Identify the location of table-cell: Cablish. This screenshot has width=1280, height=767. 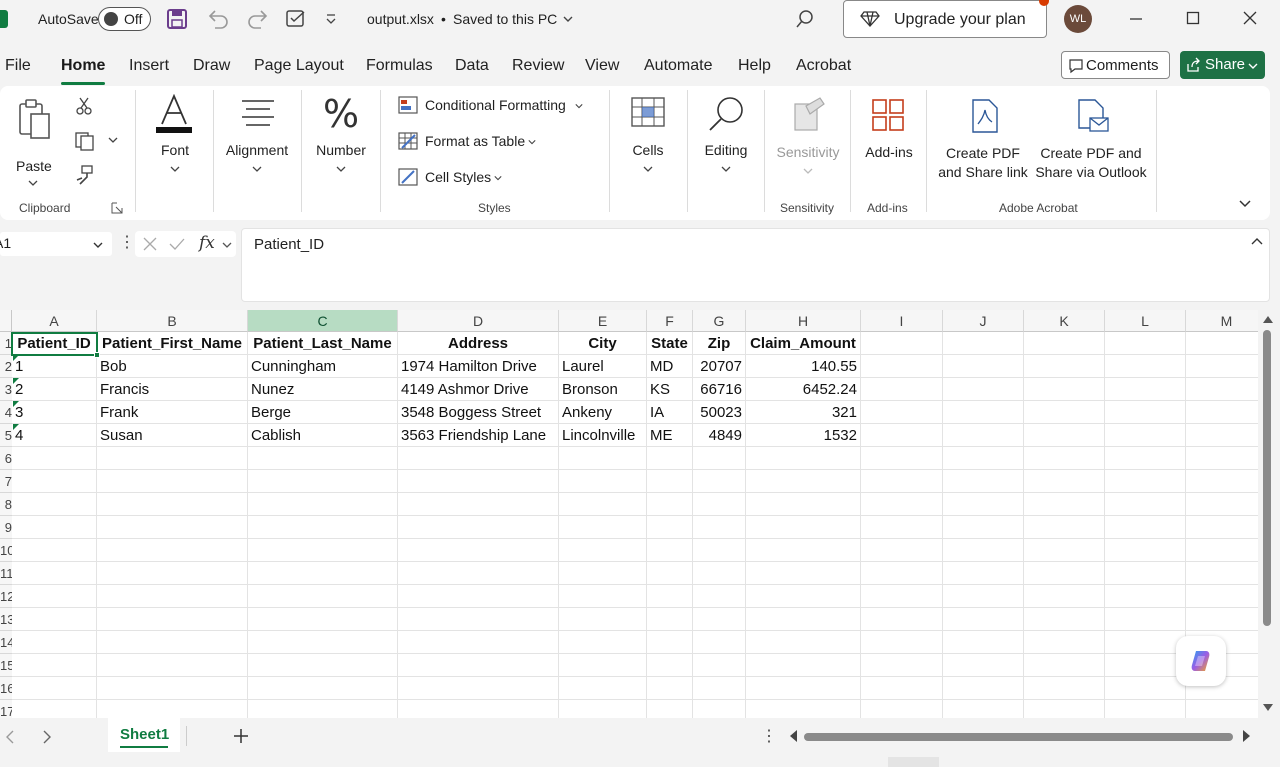
(323, 435).